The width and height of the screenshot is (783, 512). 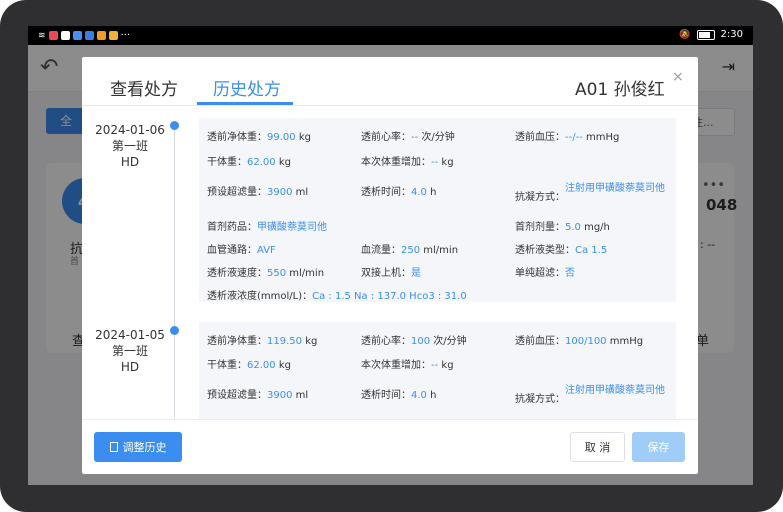 I want to click on app-icon-blue2, so click(x=89, y=35).